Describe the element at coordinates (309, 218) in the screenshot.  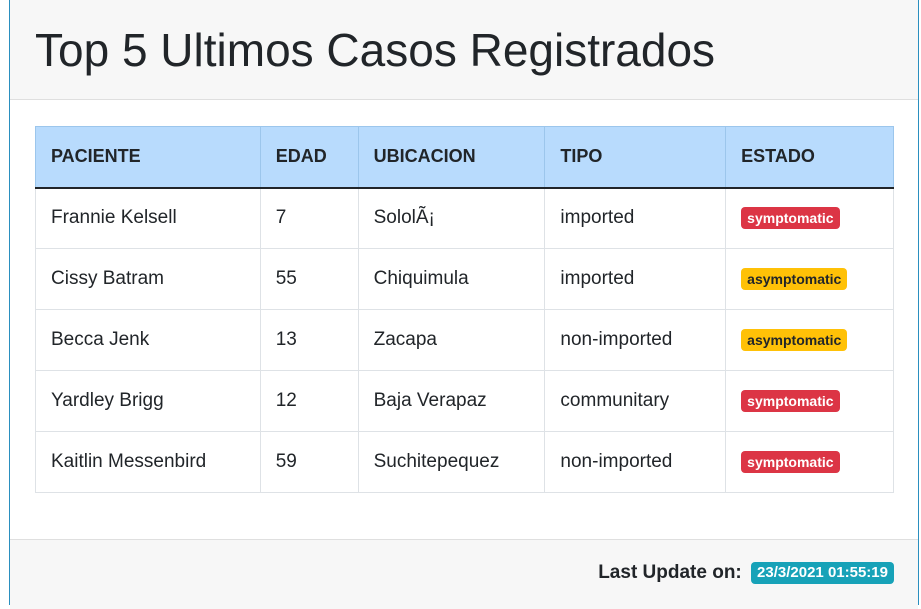
I see `cell-edad: 7` at that location.